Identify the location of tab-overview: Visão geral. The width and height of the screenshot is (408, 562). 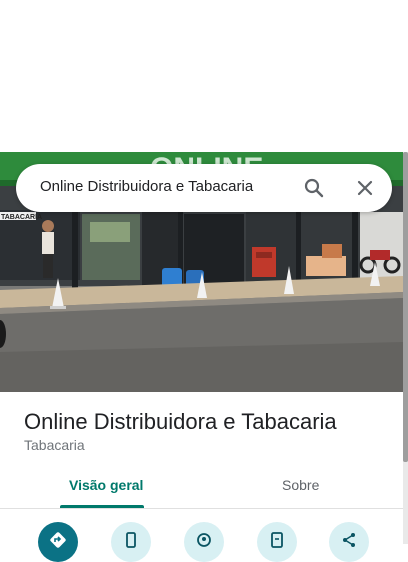
(106, 485).